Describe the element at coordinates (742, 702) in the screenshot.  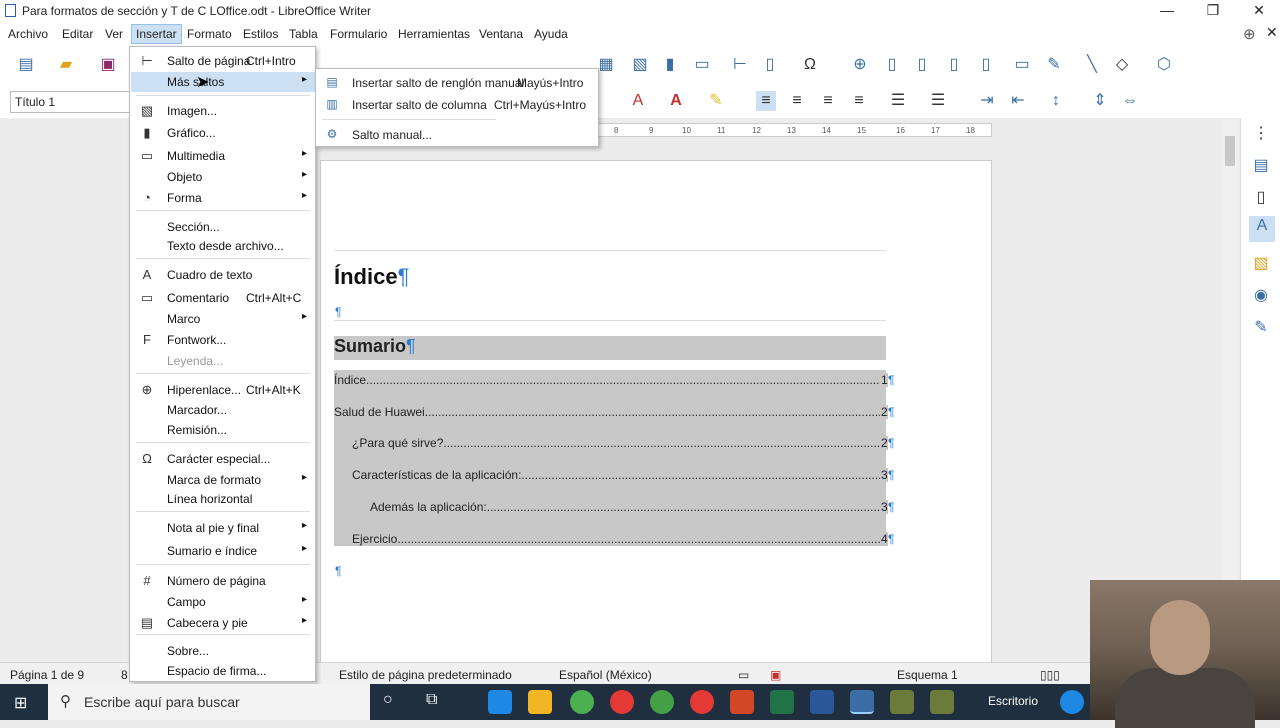
I see `powerpoint-icon` at that location.